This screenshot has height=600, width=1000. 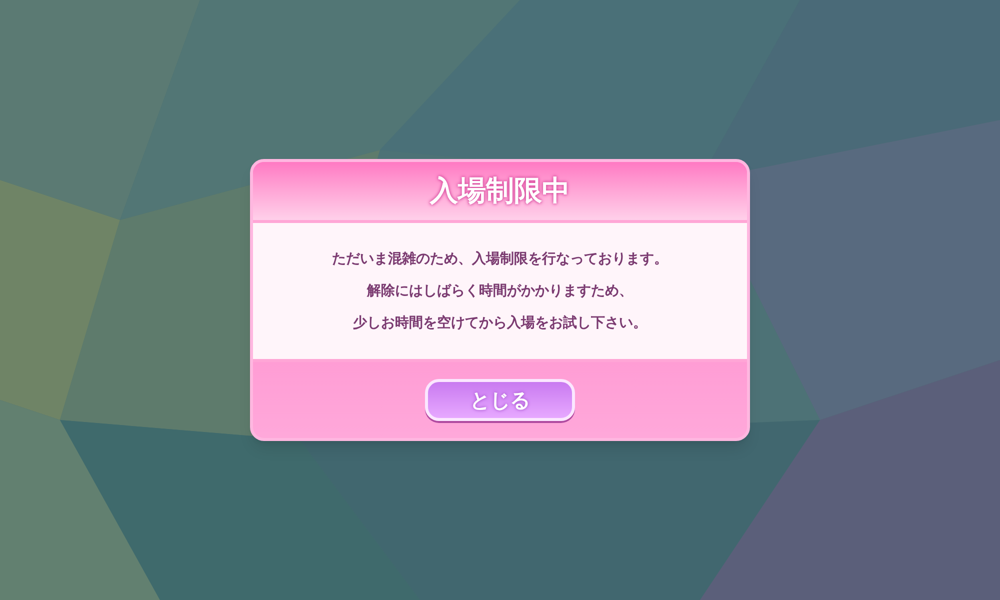 What do you see at coordinates (500, 291) in the screenshot?
I see `message-line: 解除にはしばらく時間がかかりますため、` at bounding box center [500, 291].